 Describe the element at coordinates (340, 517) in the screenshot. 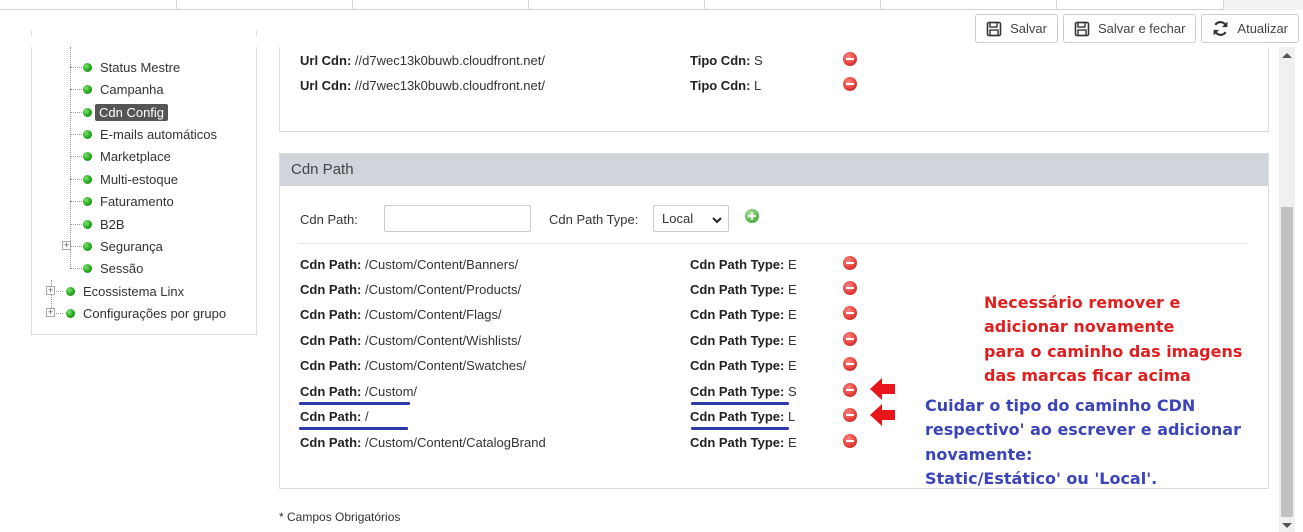

I see `required-fields-note: * Campos Obrigatórios` at that location.